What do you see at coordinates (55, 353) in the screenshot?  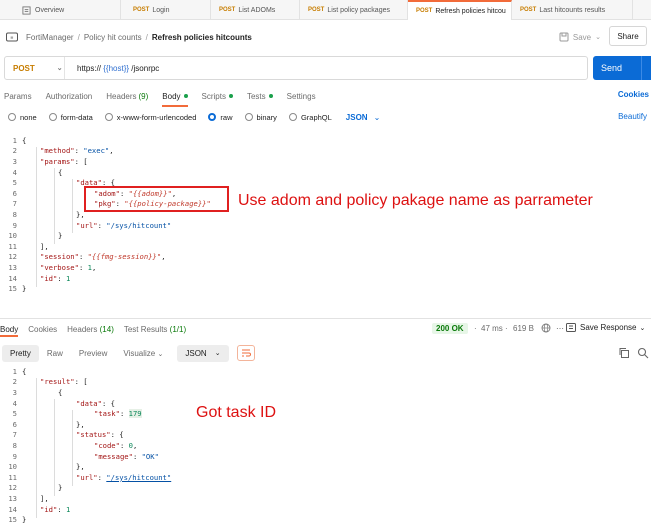 I see `view-raw: Raw` at bounding box center [55, 353].